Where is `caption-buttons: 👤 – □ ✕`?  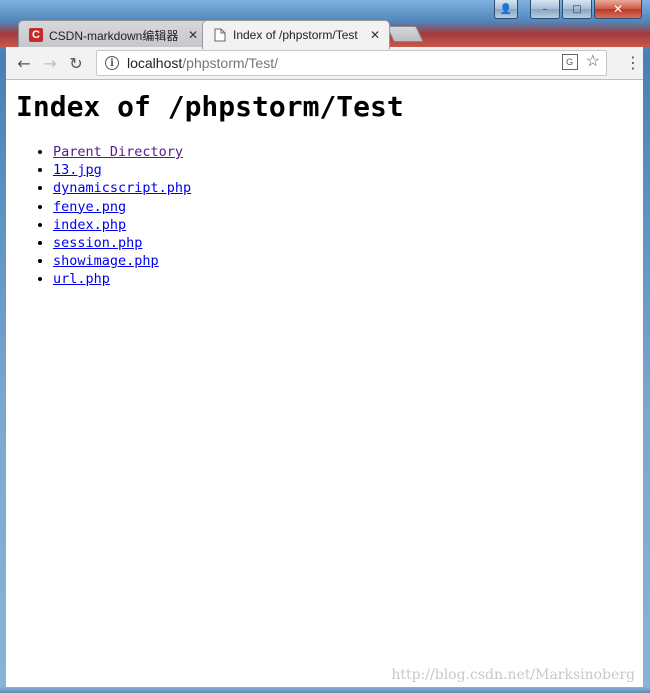
caption-buttons: 👤 – □ ✕ is located at coordinates (568, 9).